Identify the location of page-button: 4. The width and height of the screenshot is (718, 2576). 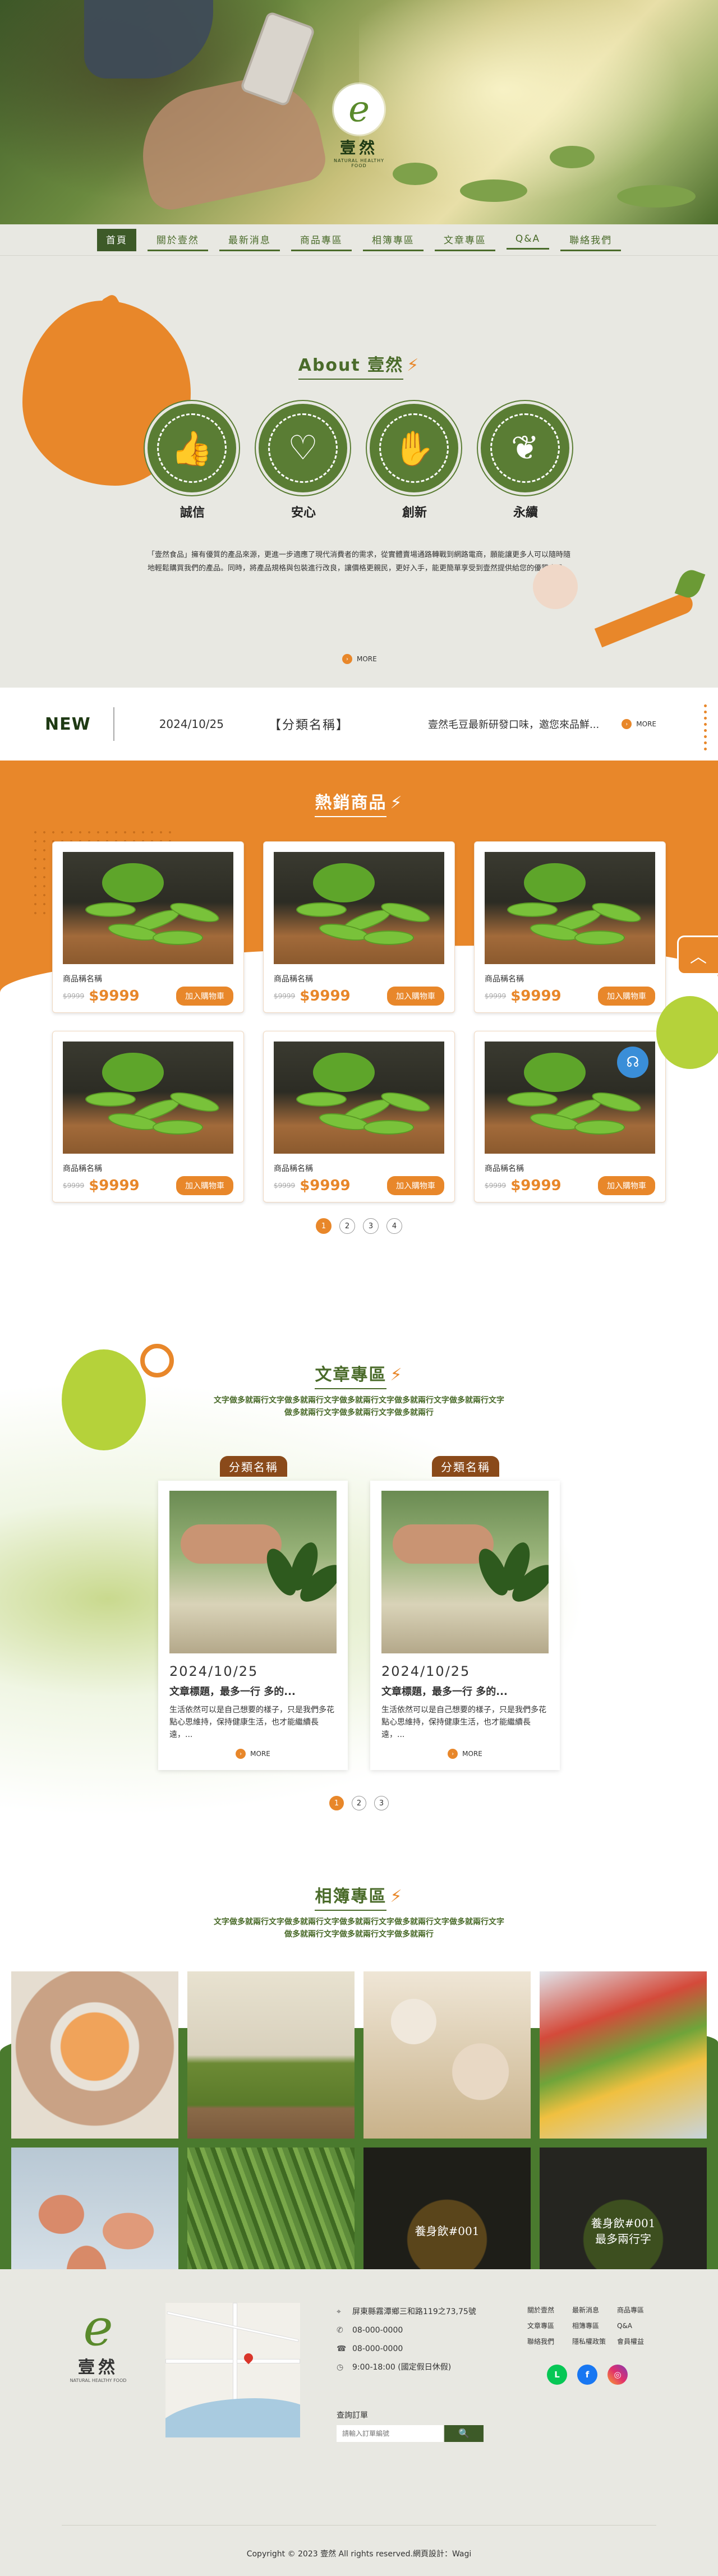
(394, 1226).